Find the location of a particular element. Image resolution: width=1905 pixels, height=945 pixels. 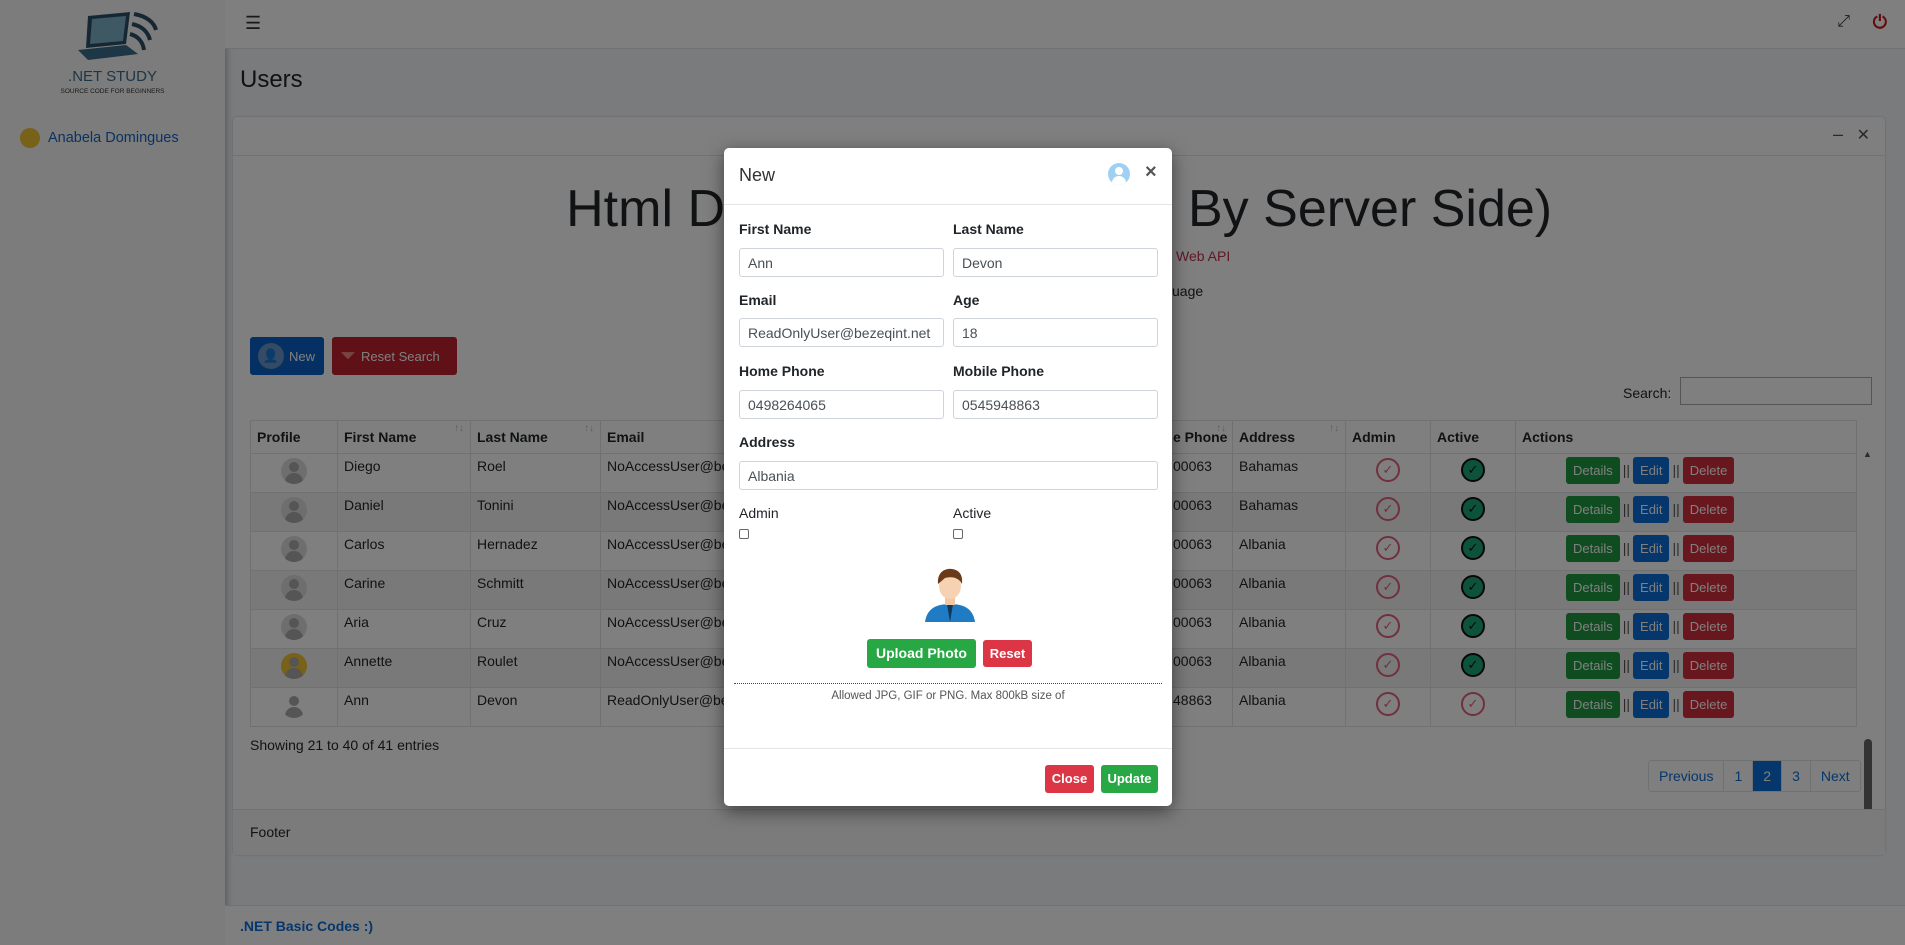

last-name-input is located at coordinates (1055, 262).